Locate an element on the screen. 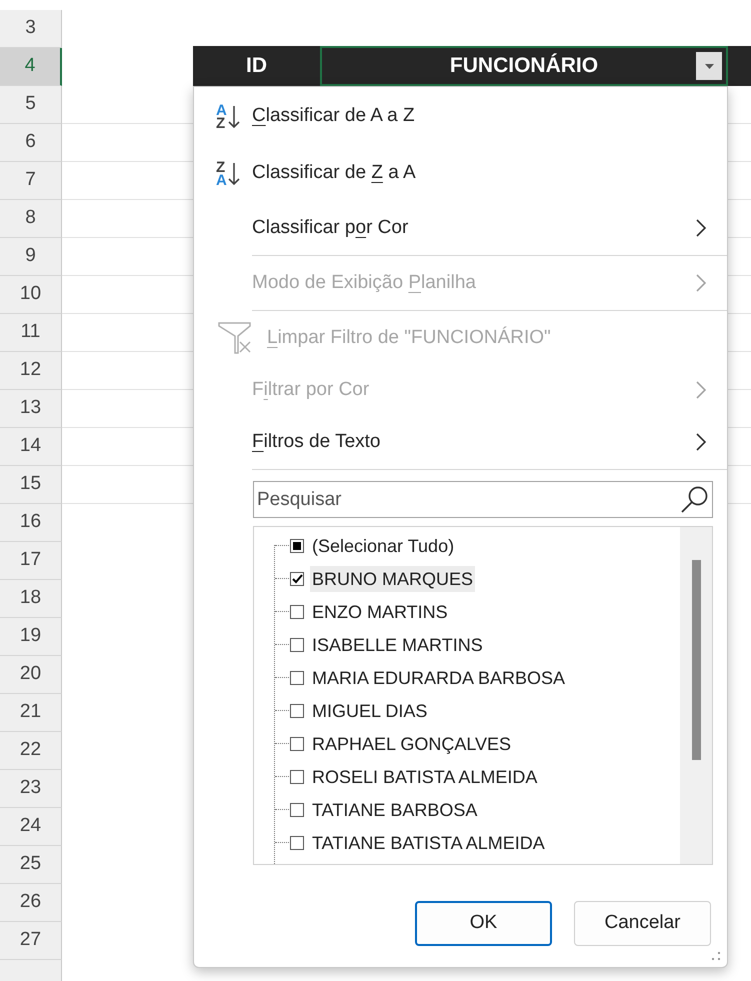  row-number: 16 is located at coordinates (31, 523).